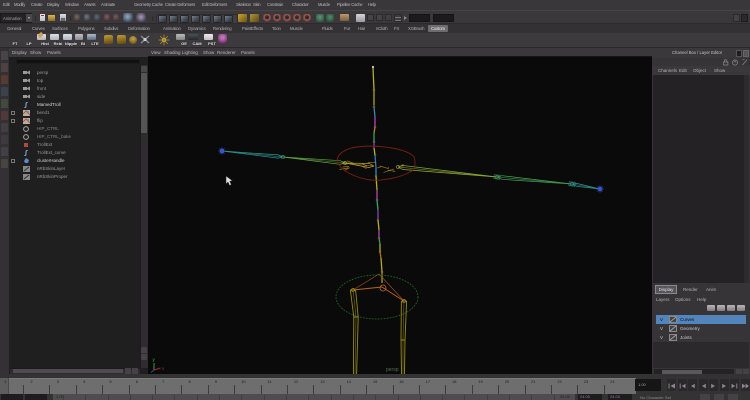 The height and width of the screenshot is (400, 750). What do you see at coordinates (154, 359) in the screenshot?
I see `svg-text: y` at bounding box center [154, 359].